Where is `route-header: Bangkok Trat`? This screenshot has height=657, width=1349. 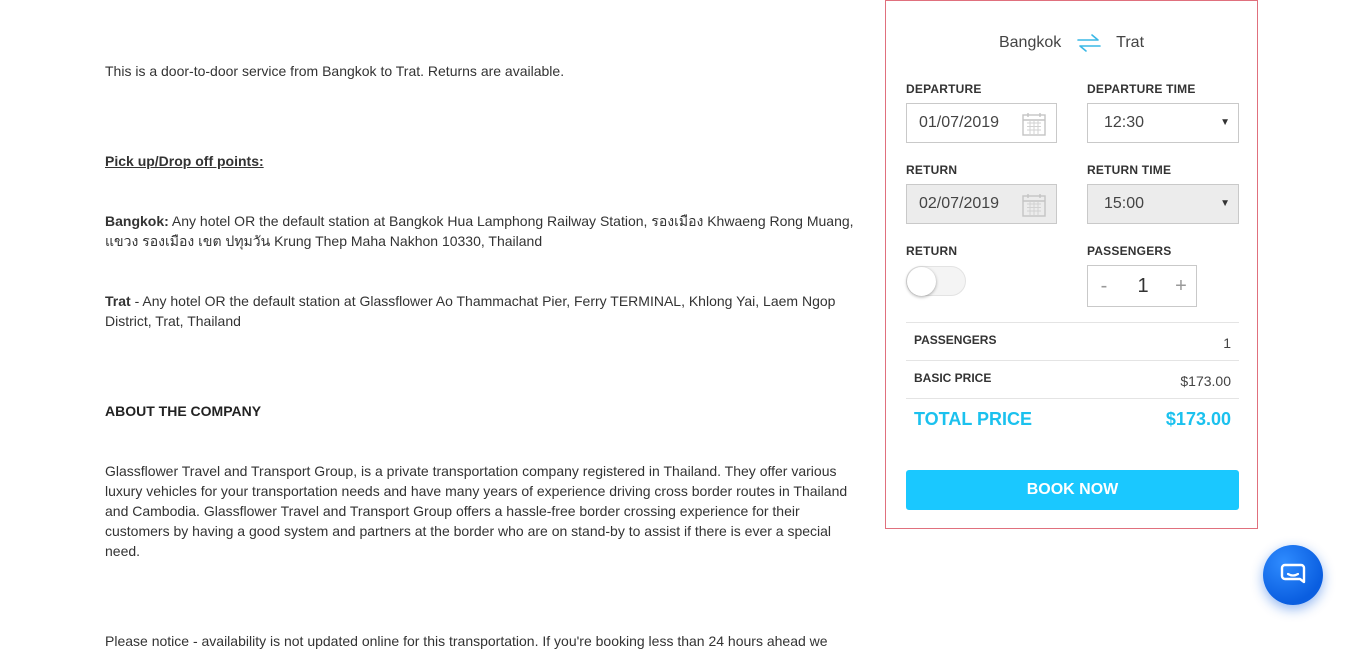
route-header: Bangkok Trat is located at coordinates (1071, 43).